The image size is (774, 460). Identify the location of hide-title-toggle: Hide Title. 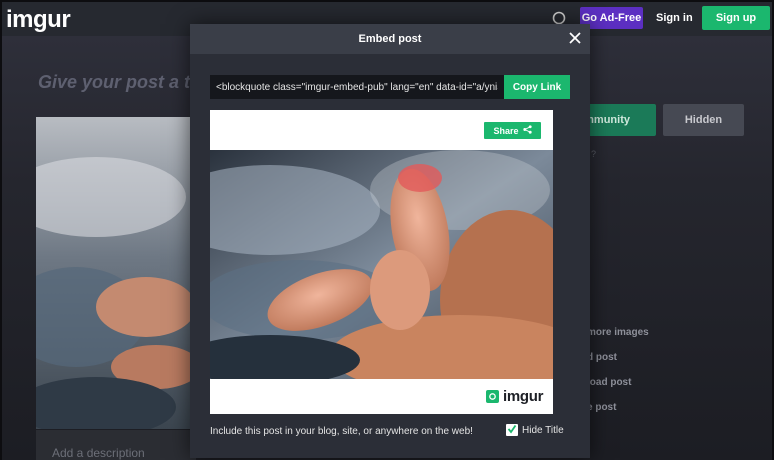
(535, 430).